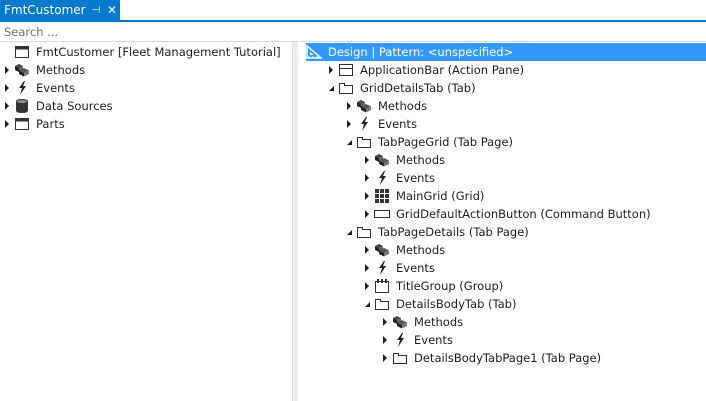  I want to click on tree-node-tabpagegrid: TabPageGrid (Tab Page), so click(427, 142).